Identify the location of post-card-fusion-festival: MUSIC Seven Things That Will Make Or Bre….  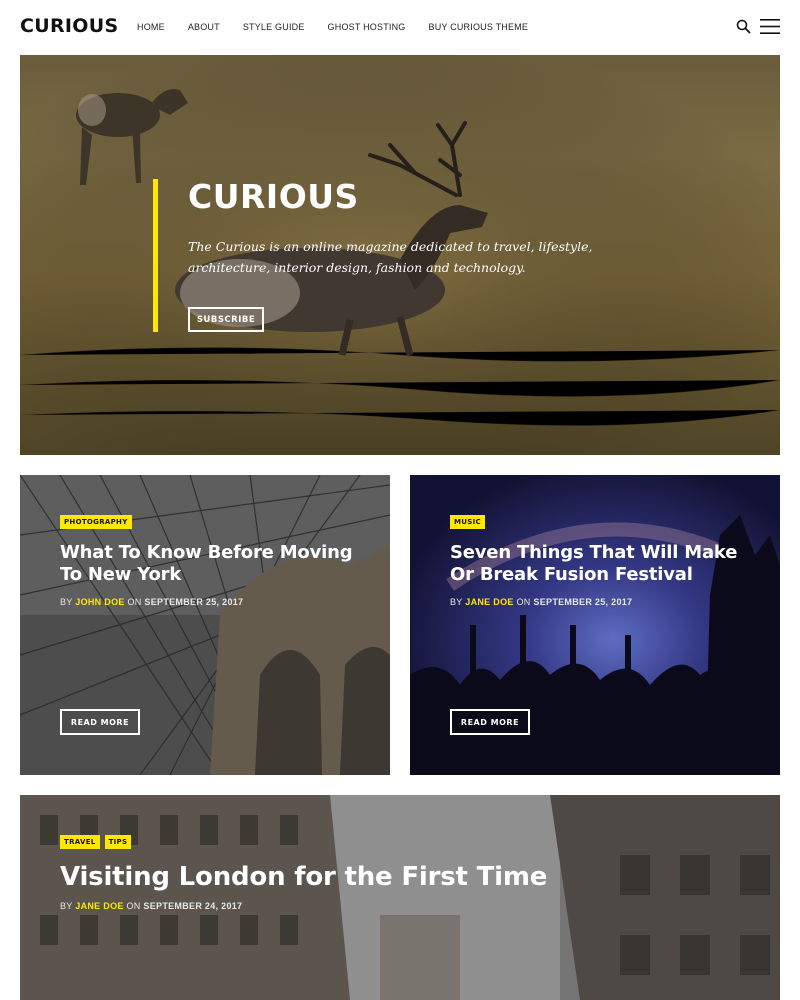
(595, 625).